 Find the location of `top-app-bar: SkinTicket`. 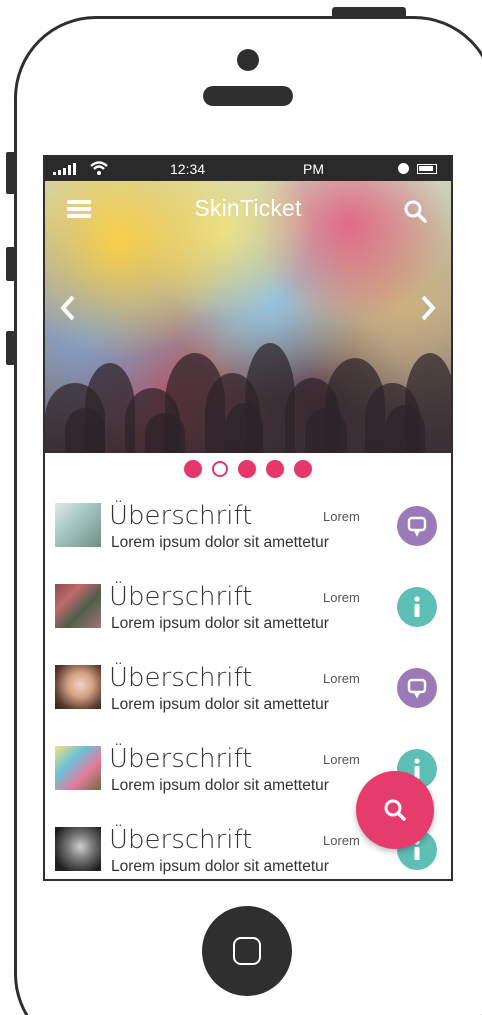

top-app-bar: SkinTicket is located at coordinates (248, 207).